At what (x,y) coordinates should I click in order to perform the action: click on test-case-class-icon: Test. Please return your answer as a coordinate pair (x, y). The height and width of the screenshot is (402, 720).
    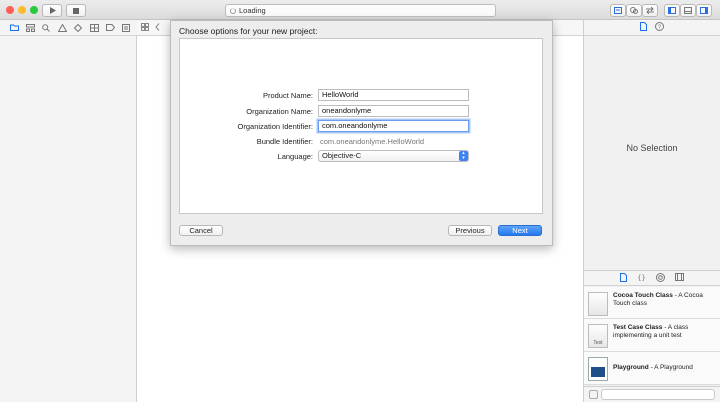
    Looking at the image, I should click on (598, 336).